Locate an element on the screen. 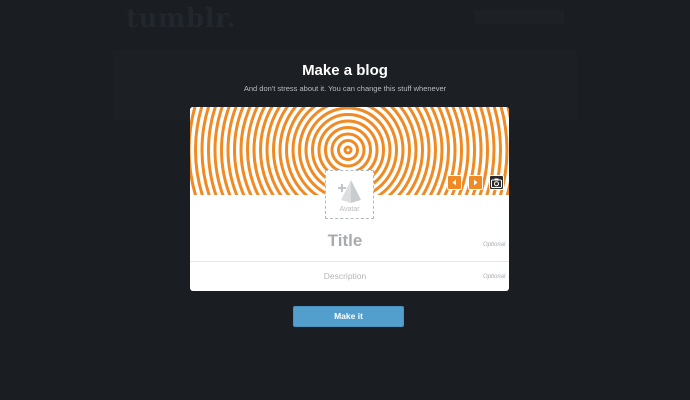 The image size is (690, 400). pyramid-add-icon is located at coordinates (349, 191).